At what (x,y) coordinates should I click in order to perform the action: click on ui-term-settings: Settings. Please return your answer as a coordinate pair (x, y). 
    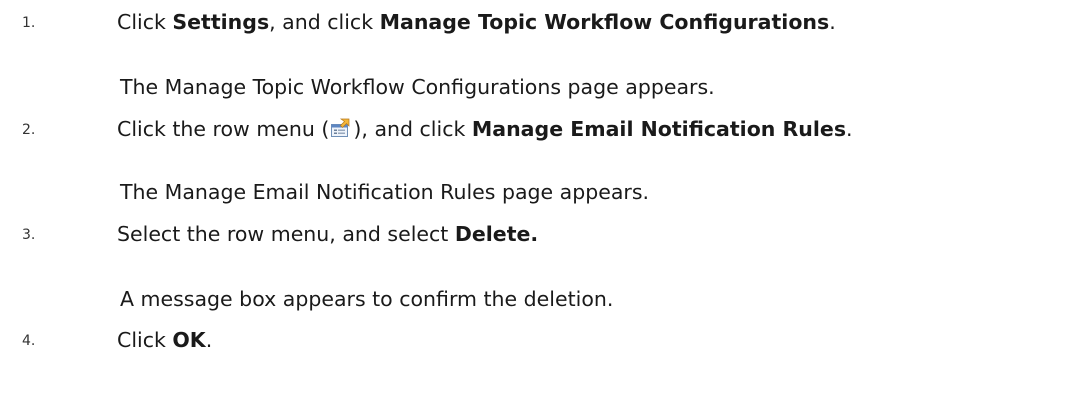
    Looking at the image, I should click on (221, 22).